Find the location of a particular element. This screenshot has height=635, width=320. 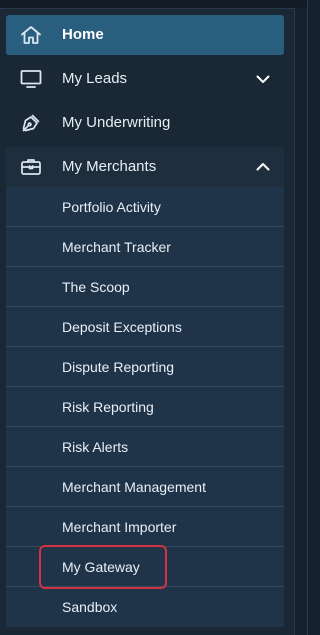

top-strip is located at coordinates (153, 4).